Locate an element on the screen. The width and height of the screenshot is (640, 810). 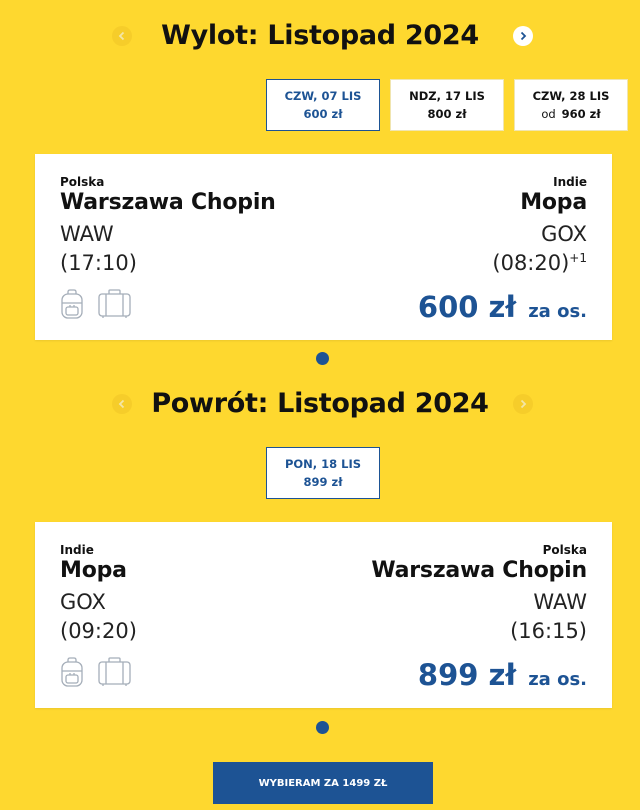
destination-code: GOX is located at coordinates (564, 234).